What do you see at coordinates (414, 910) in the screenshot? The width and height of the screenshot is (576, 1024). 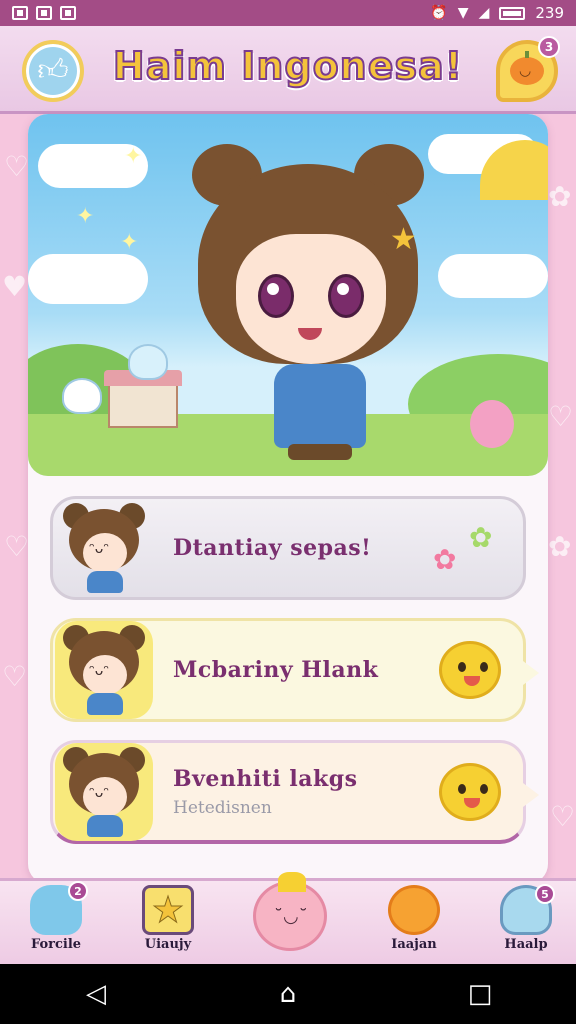 I see `sun-icon` at bounding box center [414, 910].